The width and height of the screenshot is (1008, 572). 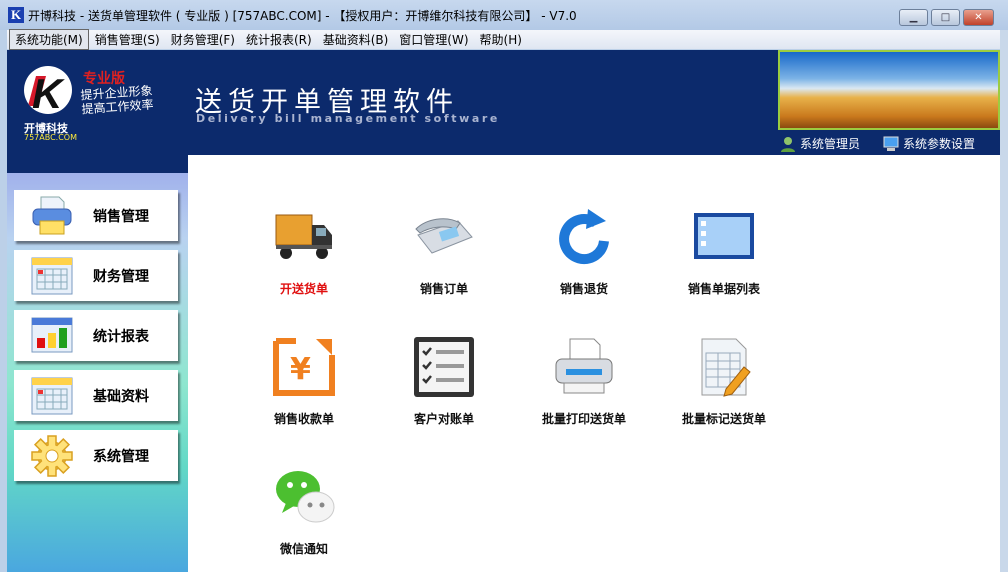 I want to click on slogan: 提升企业形象 提高工作效率, so click(x=117, y=100).